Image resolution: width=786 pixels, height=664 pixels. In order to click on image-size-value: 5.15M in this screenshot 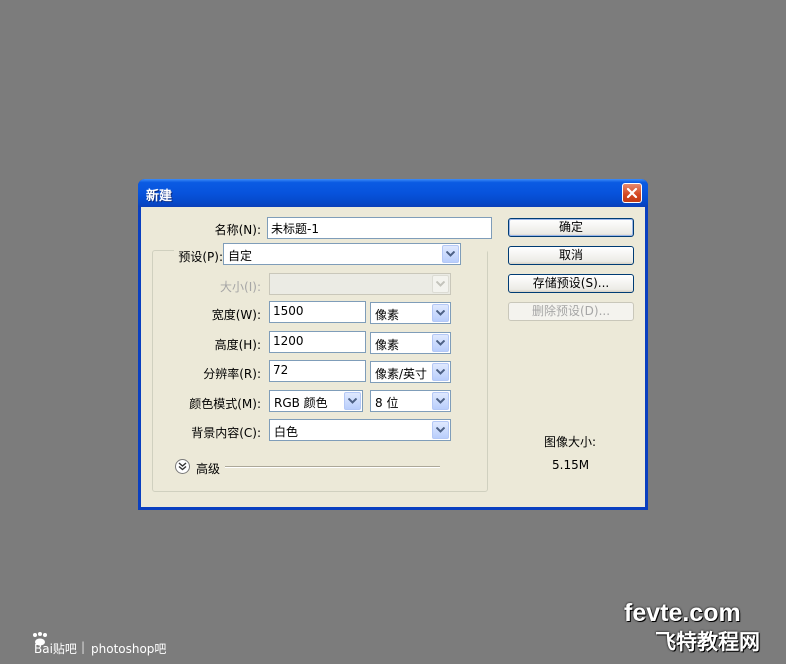, I will do `click(571, 465)`.